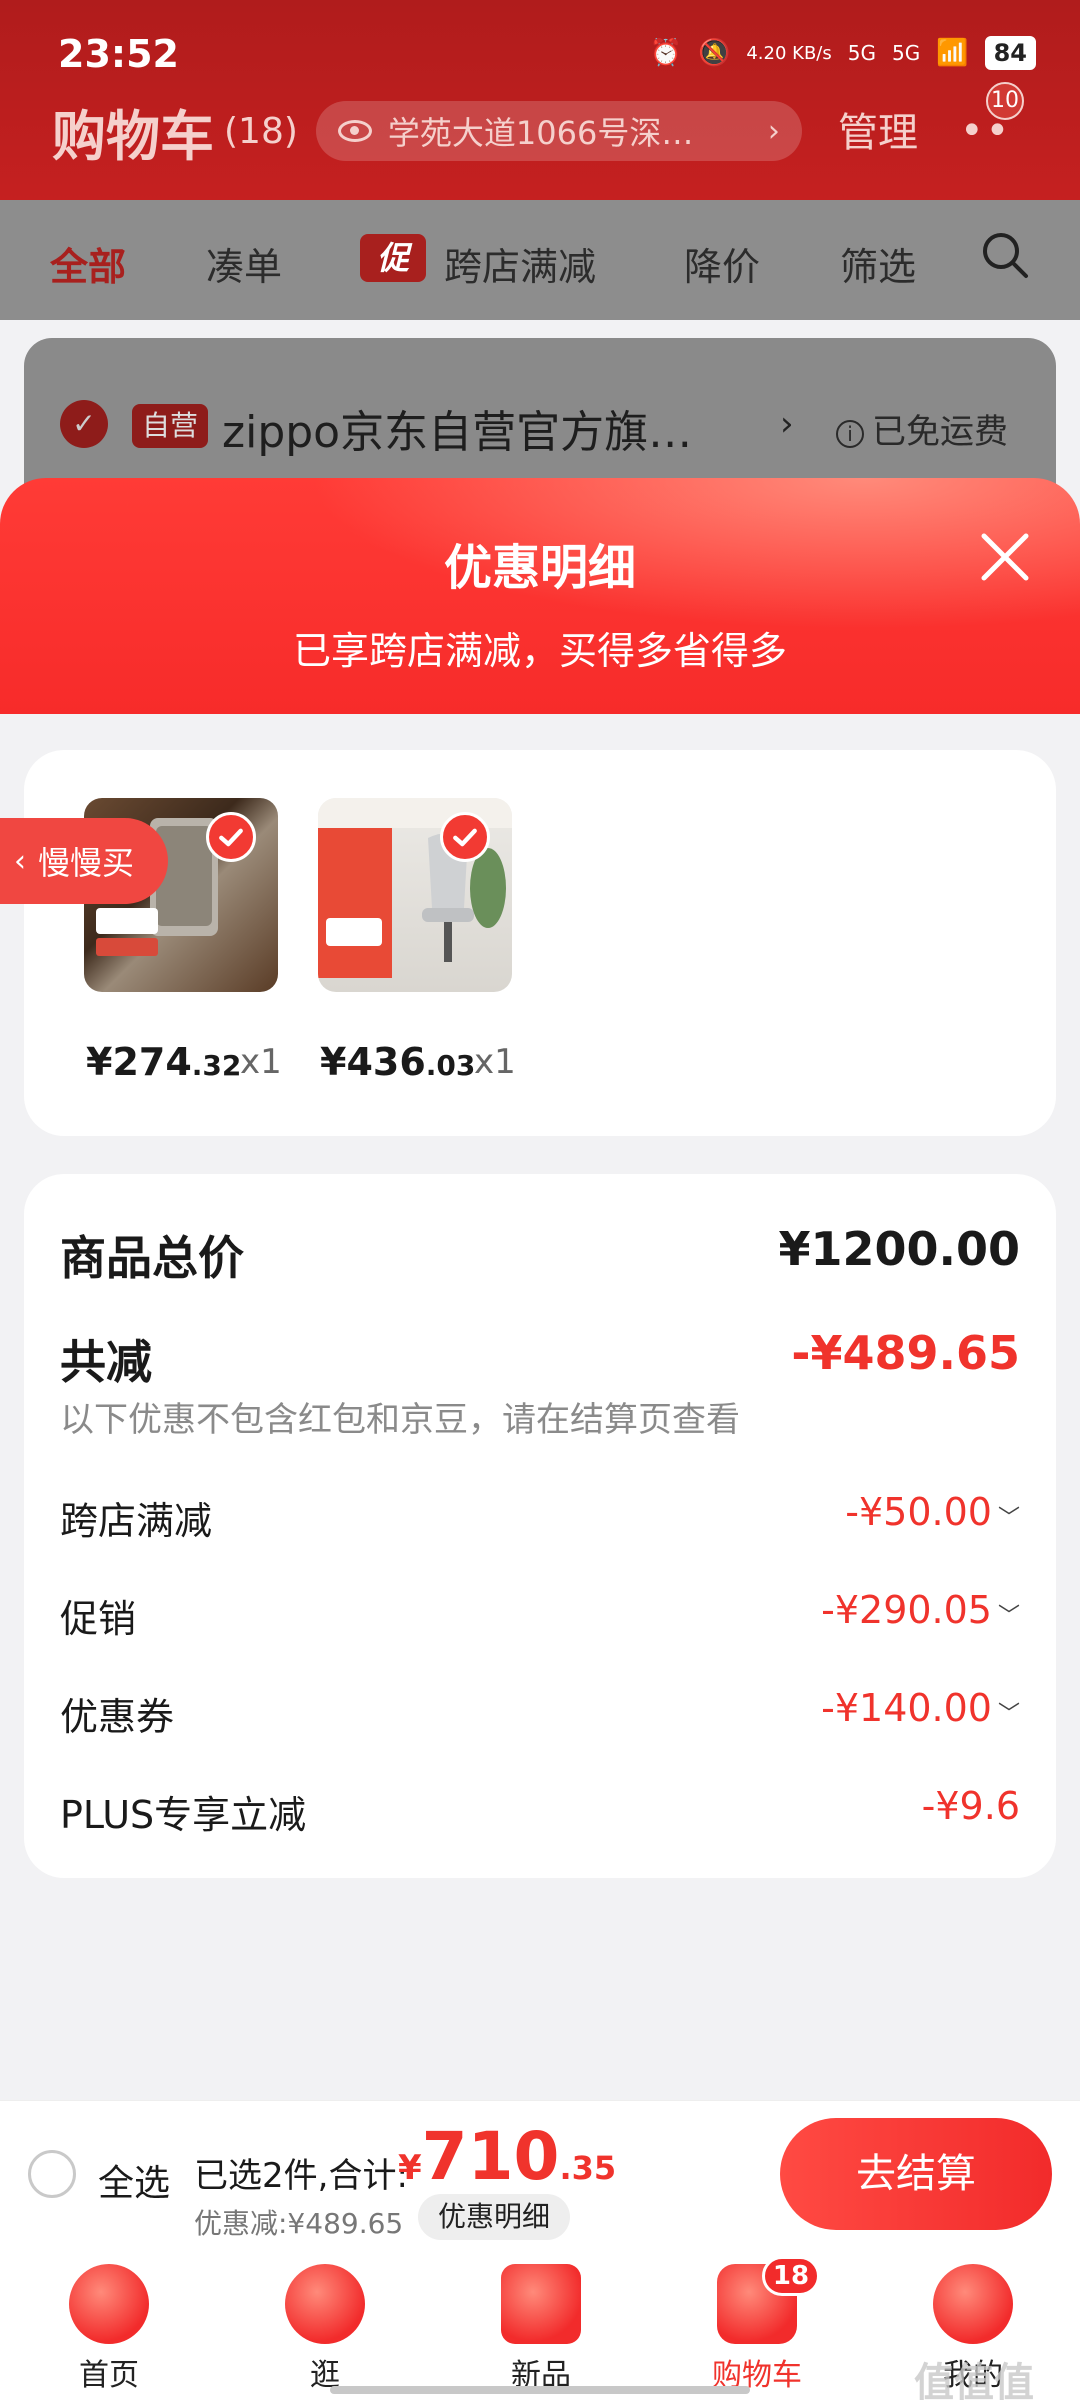  Describe the element at coordinates (325, 2304) in the screenshot. I see `browse-icon` at that location.